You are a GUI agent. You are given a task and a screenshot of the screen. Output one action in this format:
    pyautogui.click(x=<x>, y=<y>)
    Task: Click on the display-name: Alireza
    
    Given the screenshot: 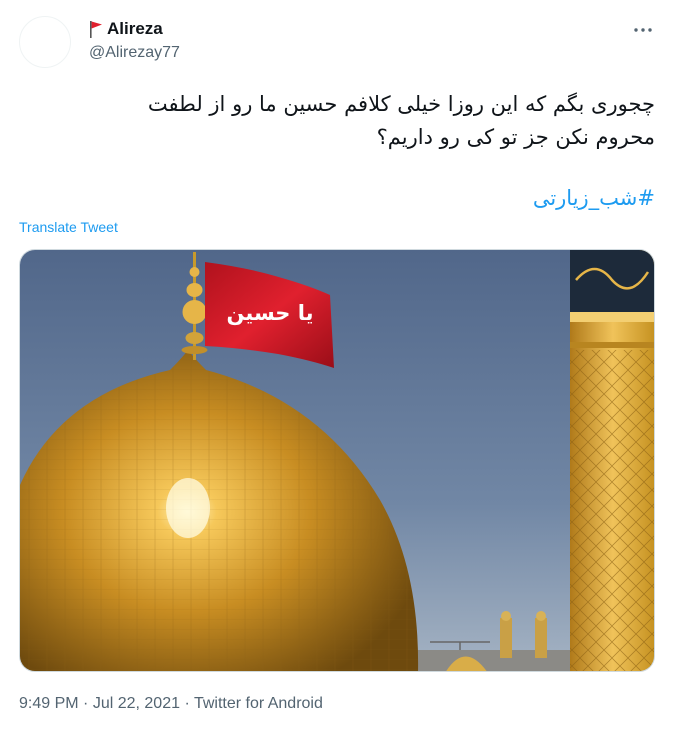 What is the action you would take?
    pyautogui.click(x=135, y=29)
    